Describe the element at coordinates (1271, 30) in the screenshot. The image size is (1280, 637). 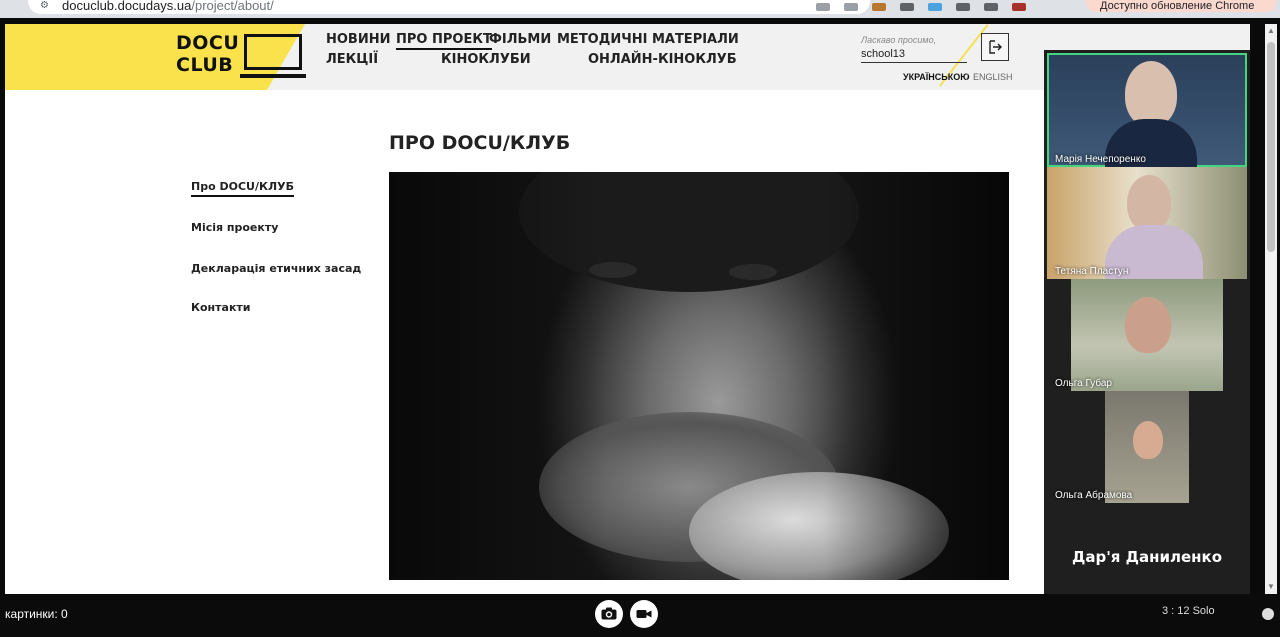
I see `scroll-up-icon: ▲` at that location.